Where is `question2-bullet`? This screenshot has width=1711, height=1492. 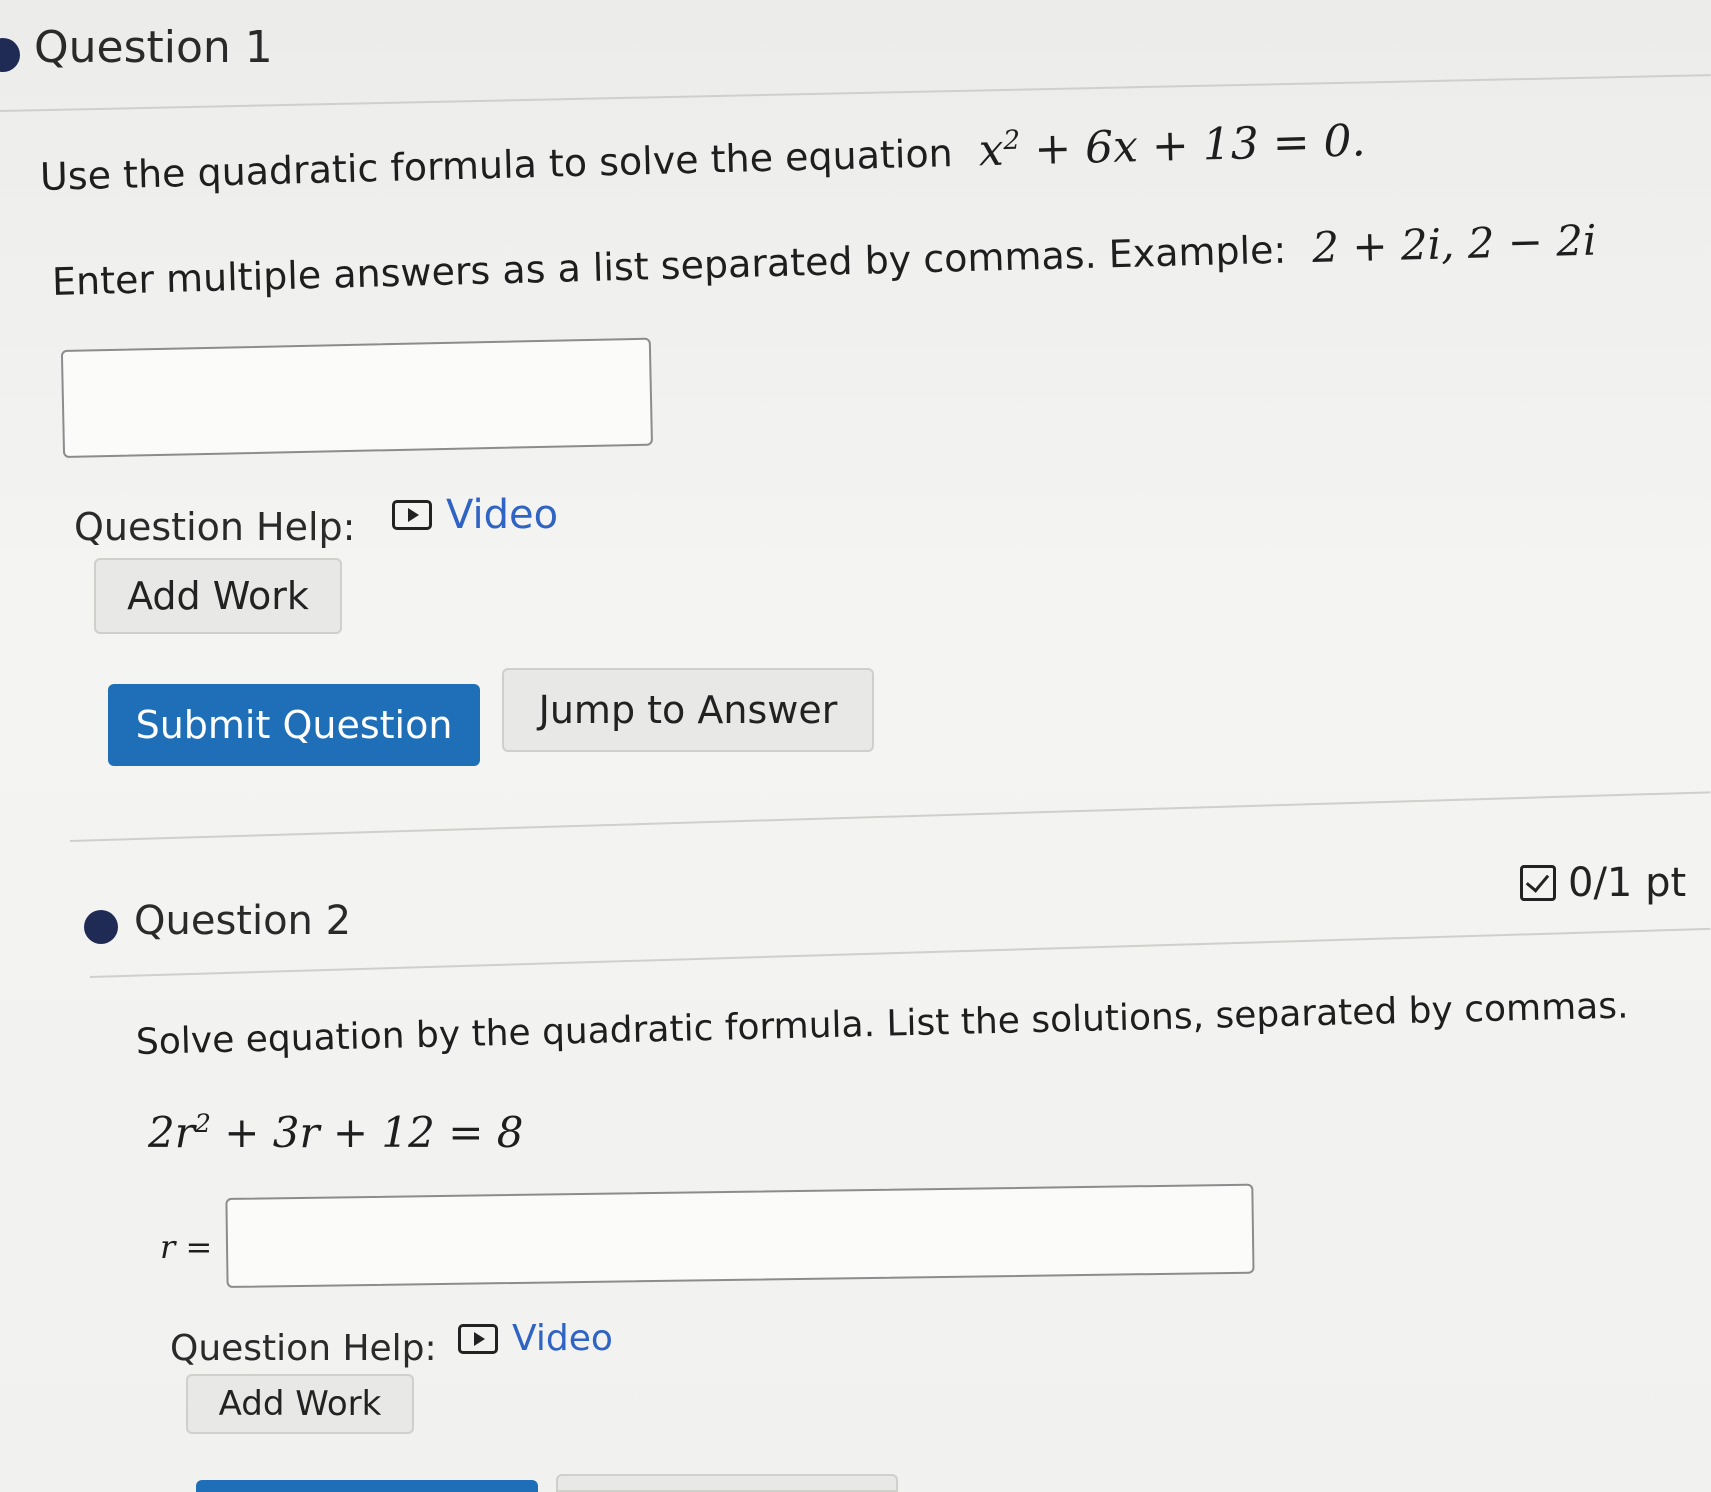 question2-bullet is located at coordinates (101, 927).